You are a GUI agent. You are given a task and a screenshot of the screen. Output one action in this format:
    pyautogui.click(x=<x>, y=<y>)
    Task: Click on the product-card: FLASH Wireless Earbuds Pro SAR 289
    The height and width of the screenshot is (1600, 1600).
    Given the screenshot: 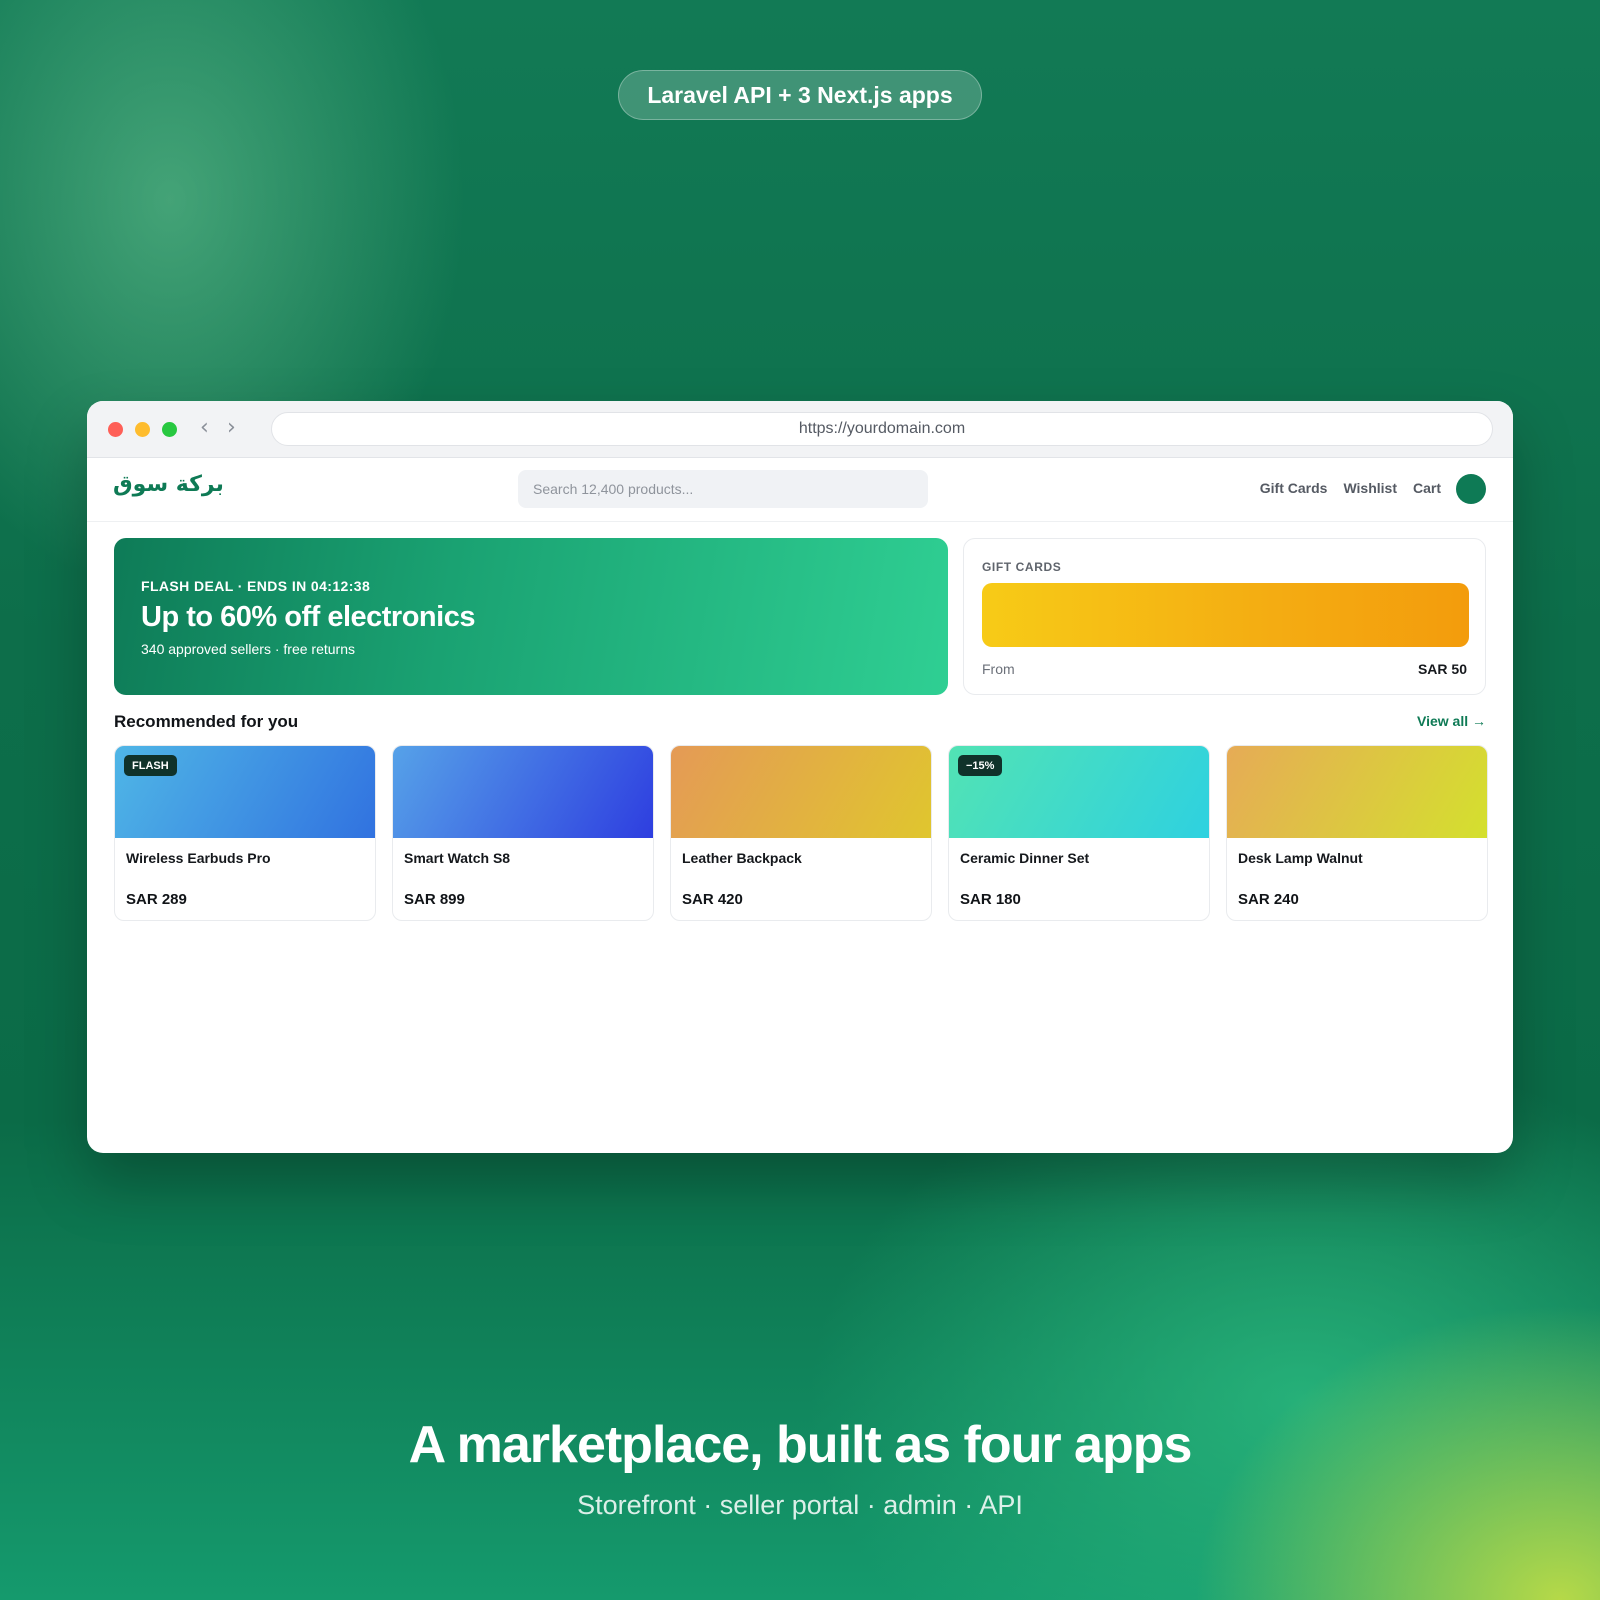 What is the action you would take?
    pyautogui.click(x=245, y=833)
    